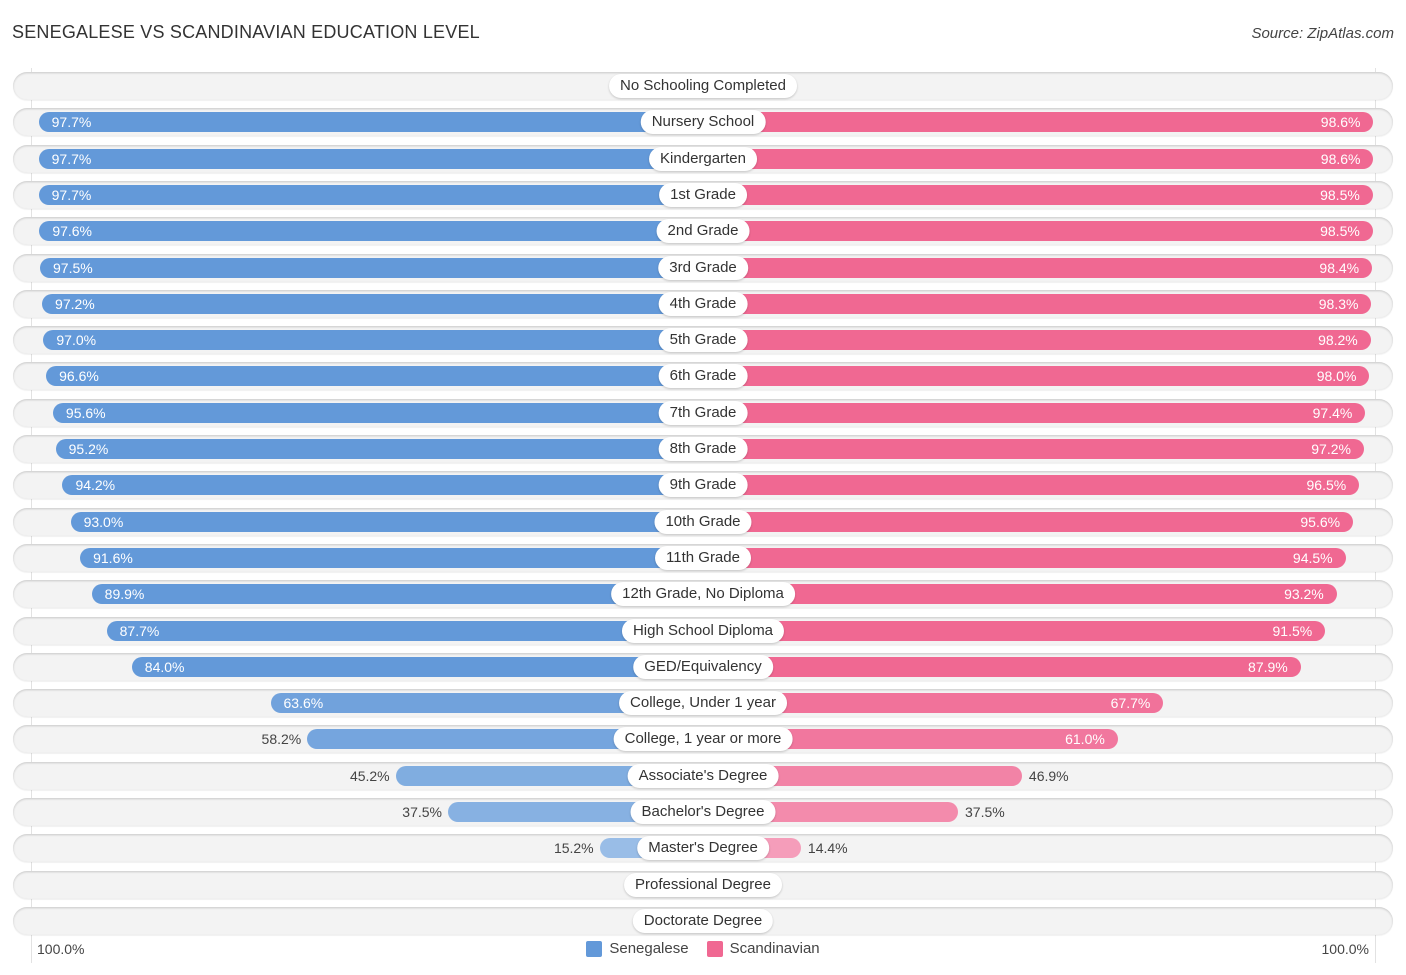 Image resolution: width=1406 pixels, height=975 pixels. Describe the element at coordinates (103, 521) in the screenshot. I see `value-label-senegalese: 93.0%` at that location.